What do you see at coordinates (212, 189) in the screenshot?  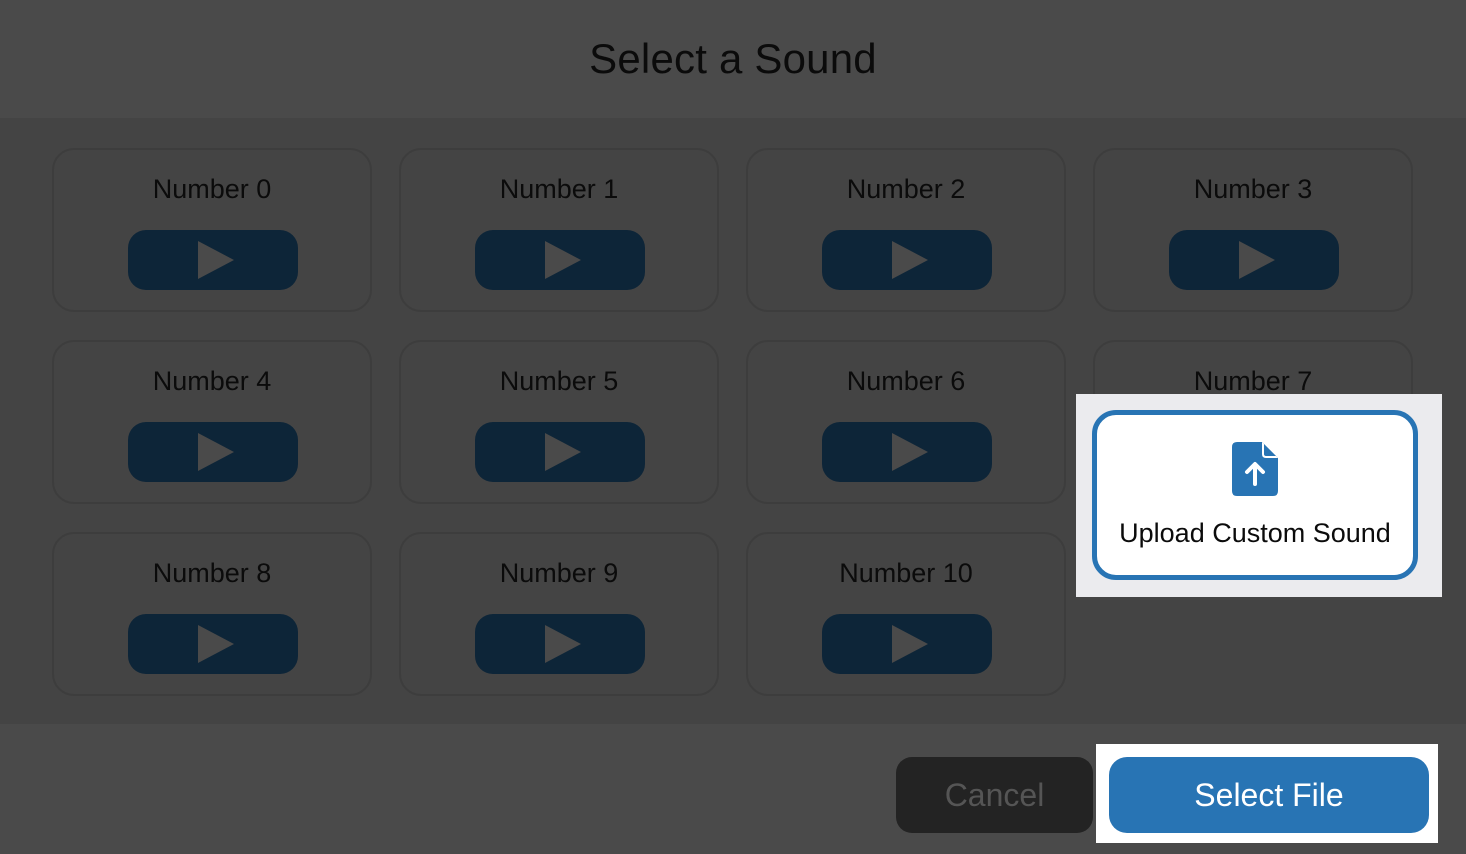 I see `sound-label: Number 0` at bounding box center [212, 189].